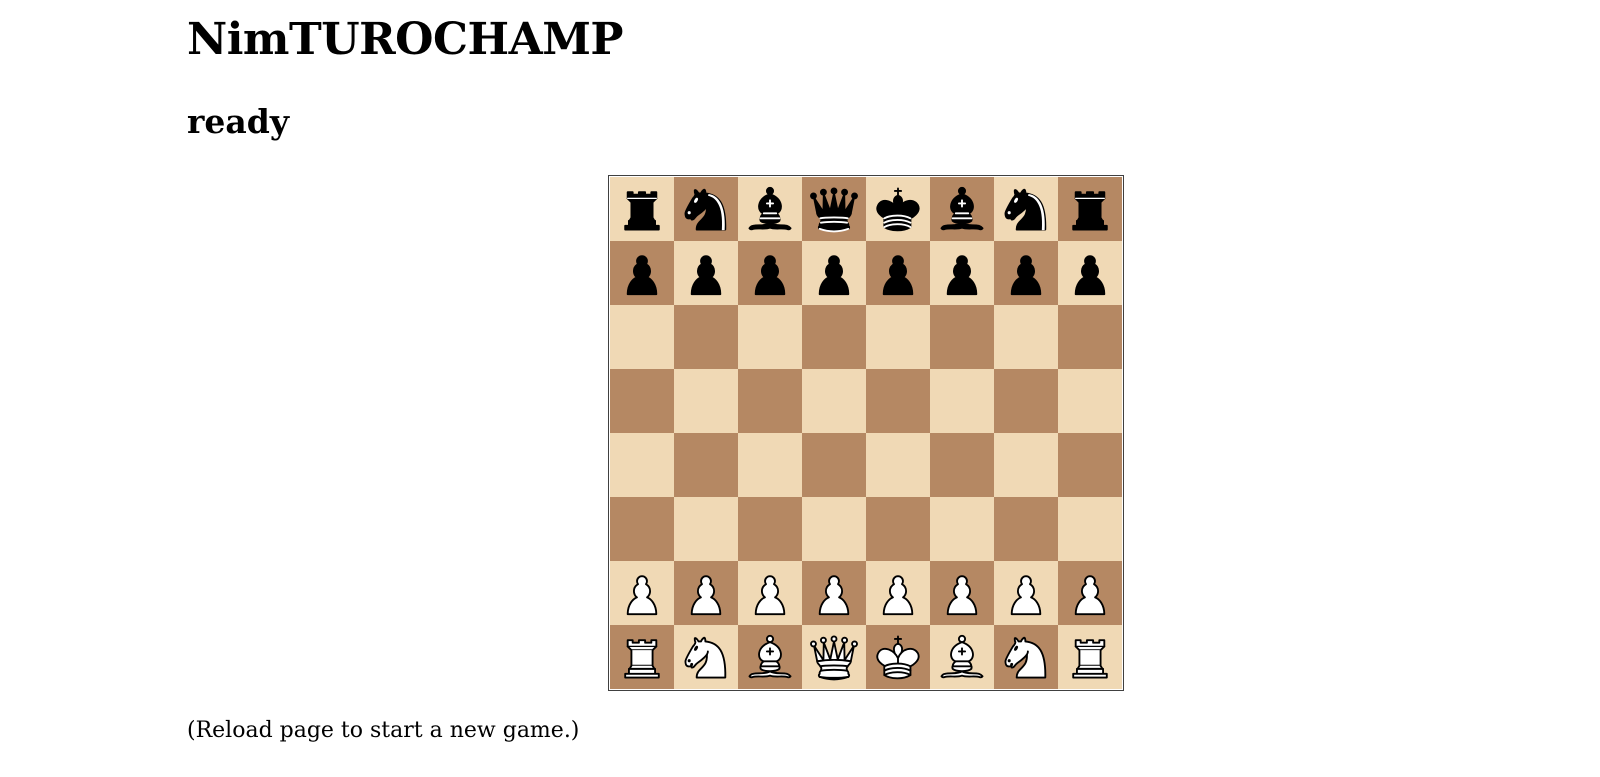  I want to click on square-g1, so click(1026, 657).